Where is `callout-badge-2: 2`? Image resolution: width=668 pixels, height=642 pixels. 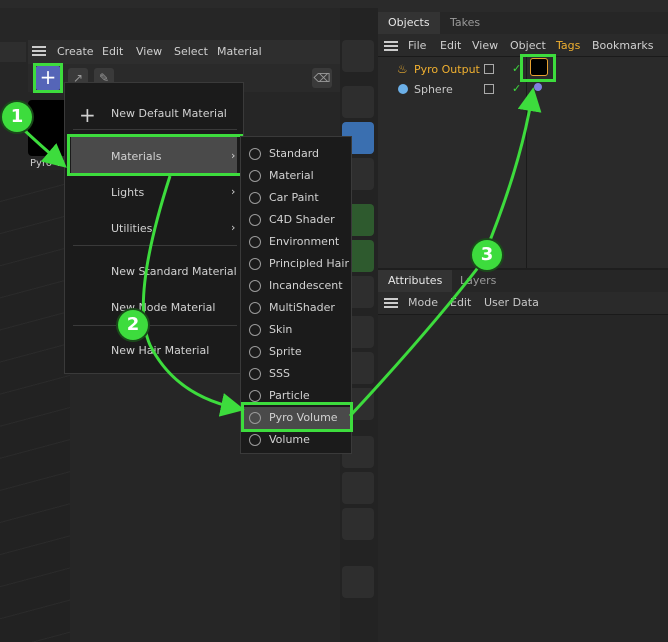 callout-badge-2: 2 is located at coordinates (133, 325).